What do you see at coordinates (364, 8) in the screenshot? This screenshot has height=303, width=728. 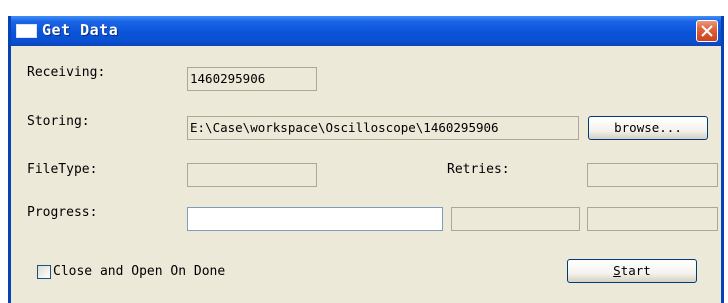 I see `background-page-strip` at bounding box center [364, 8].